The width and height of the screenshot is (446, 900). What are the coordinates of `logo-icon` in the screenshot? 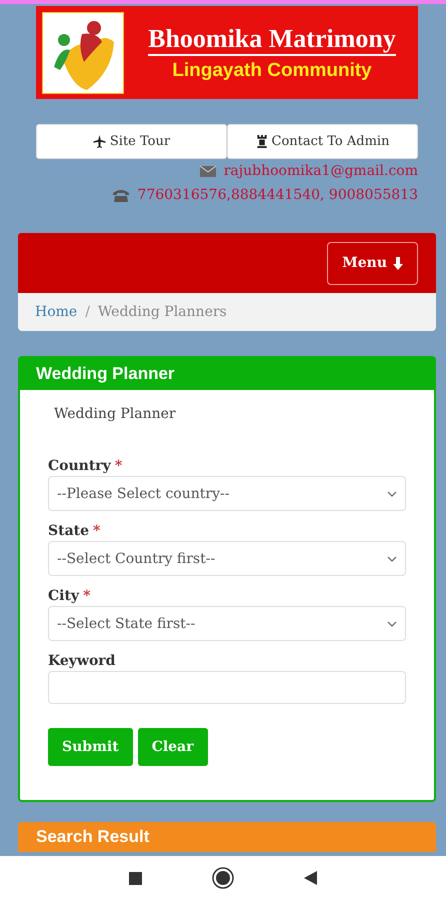 It's located at (83, 53).